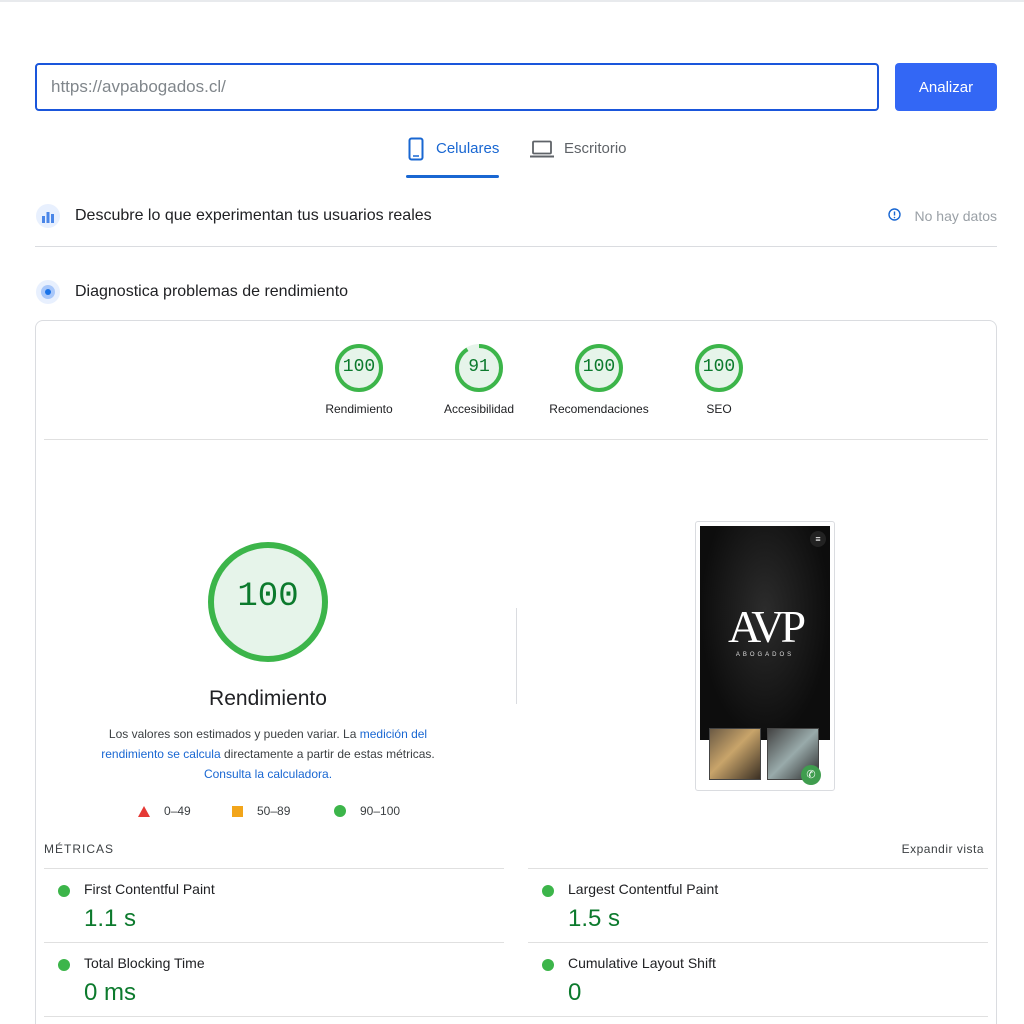 The image size is (1024, 1024). I want to click on info-icon, so click(894, 216).